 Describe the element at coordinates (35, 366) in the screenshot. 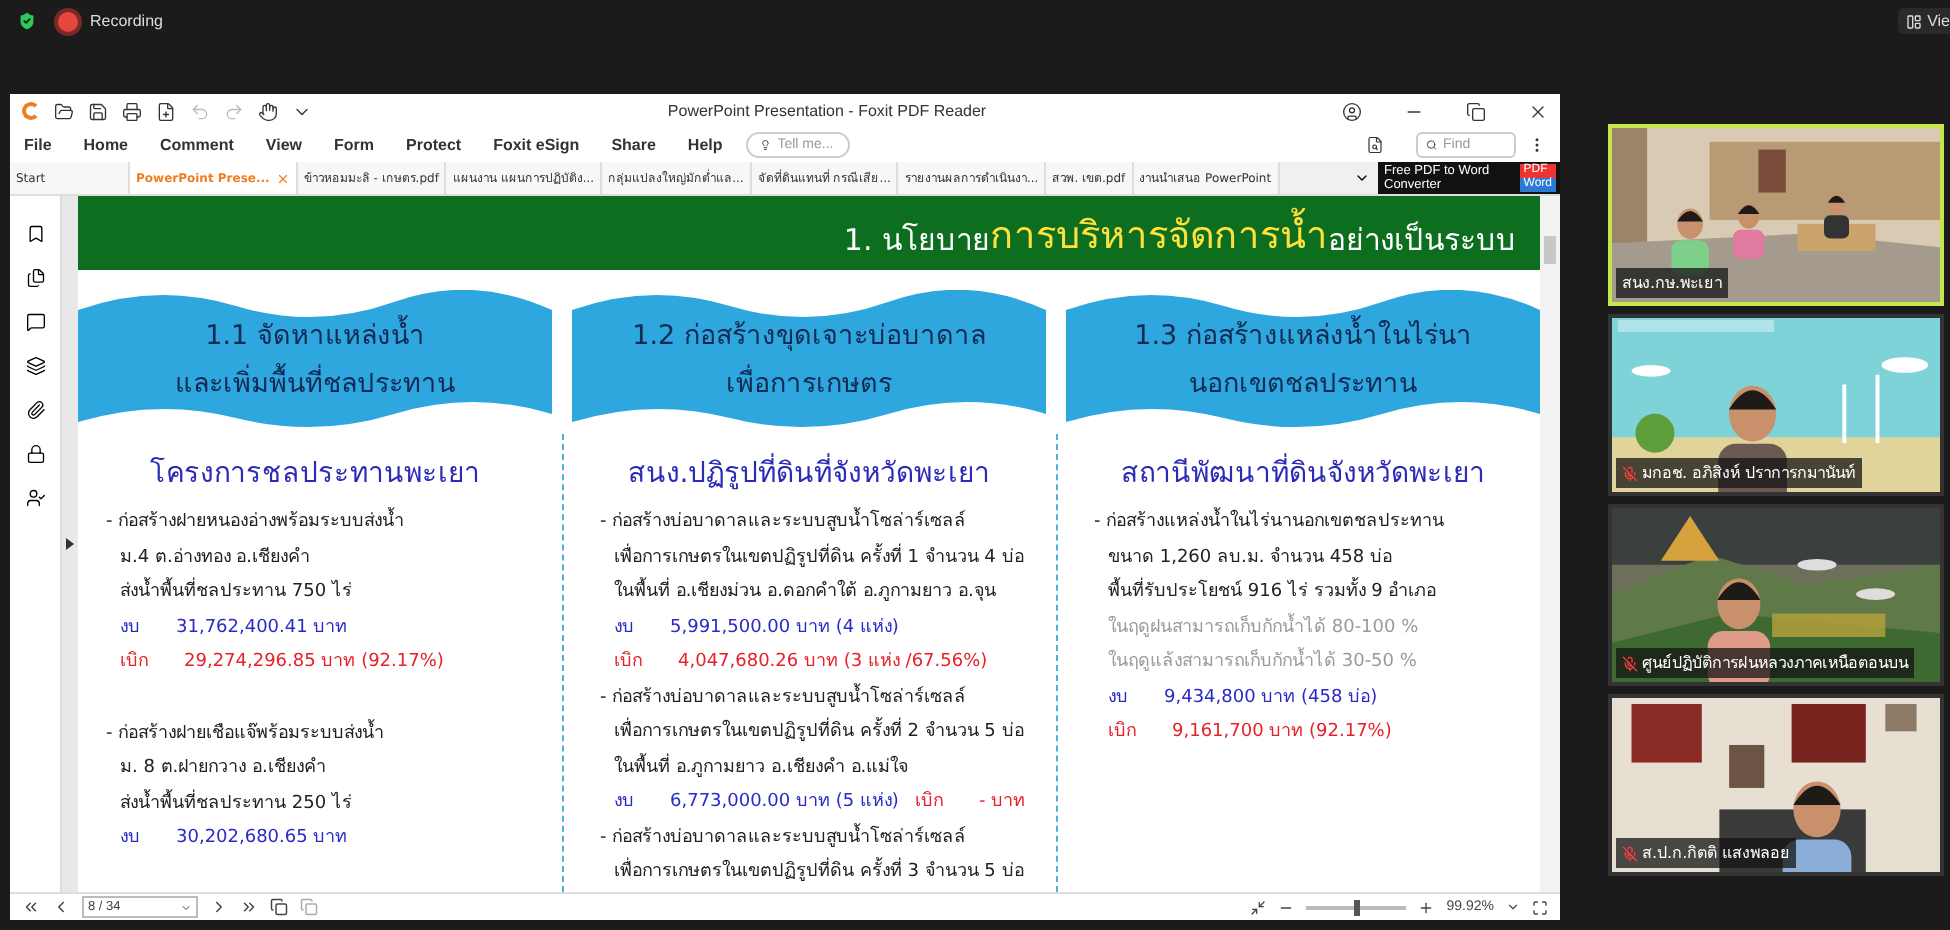

I see `layers-icon` at that location.